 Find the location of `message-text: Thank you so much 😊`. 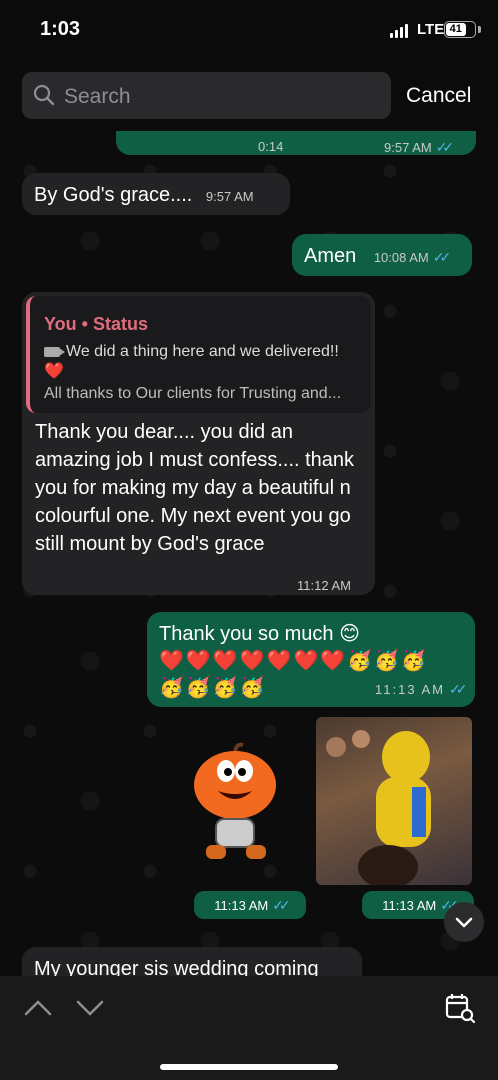

message-text: Thank you so much 😊 is located at coordinates (259, 634).